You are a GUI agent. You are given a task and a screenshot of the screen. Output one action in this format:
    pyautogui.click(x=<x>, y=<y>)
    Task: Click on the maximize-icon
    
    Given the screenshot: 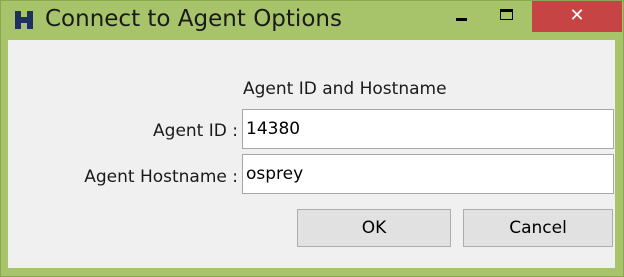 What is the action you would take?
    pyautogui.click(x=506, y=14)
    